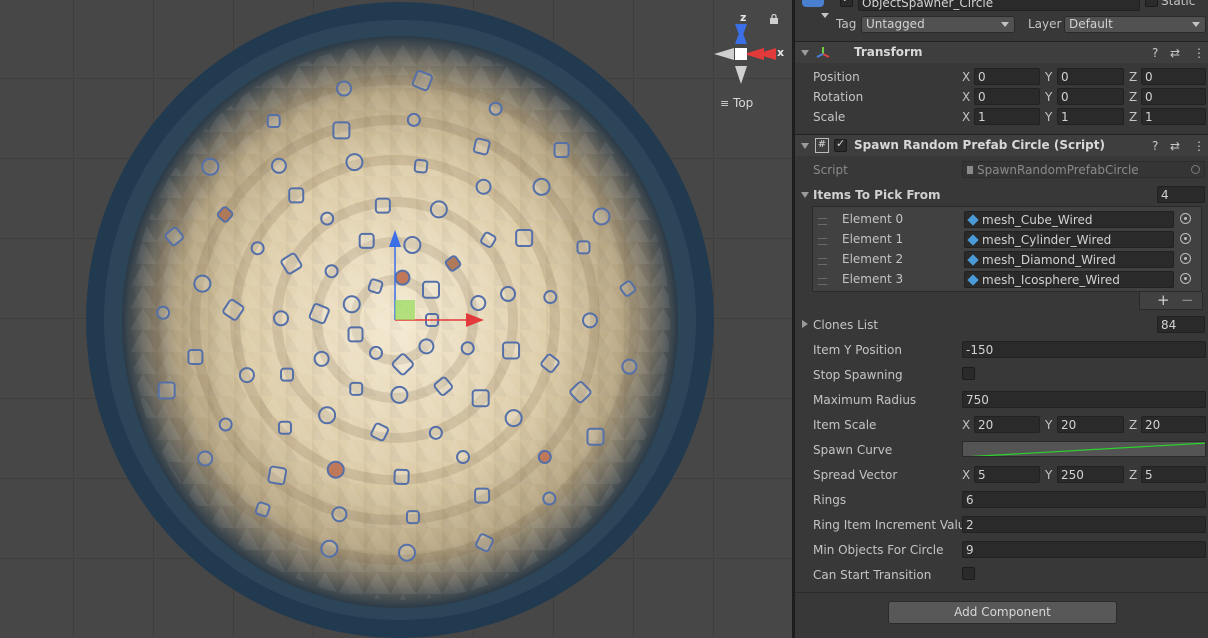 This screenshot has height=638, width=1208. I want to click on script-enabled-checkbox: ✓, so click(840, 144).